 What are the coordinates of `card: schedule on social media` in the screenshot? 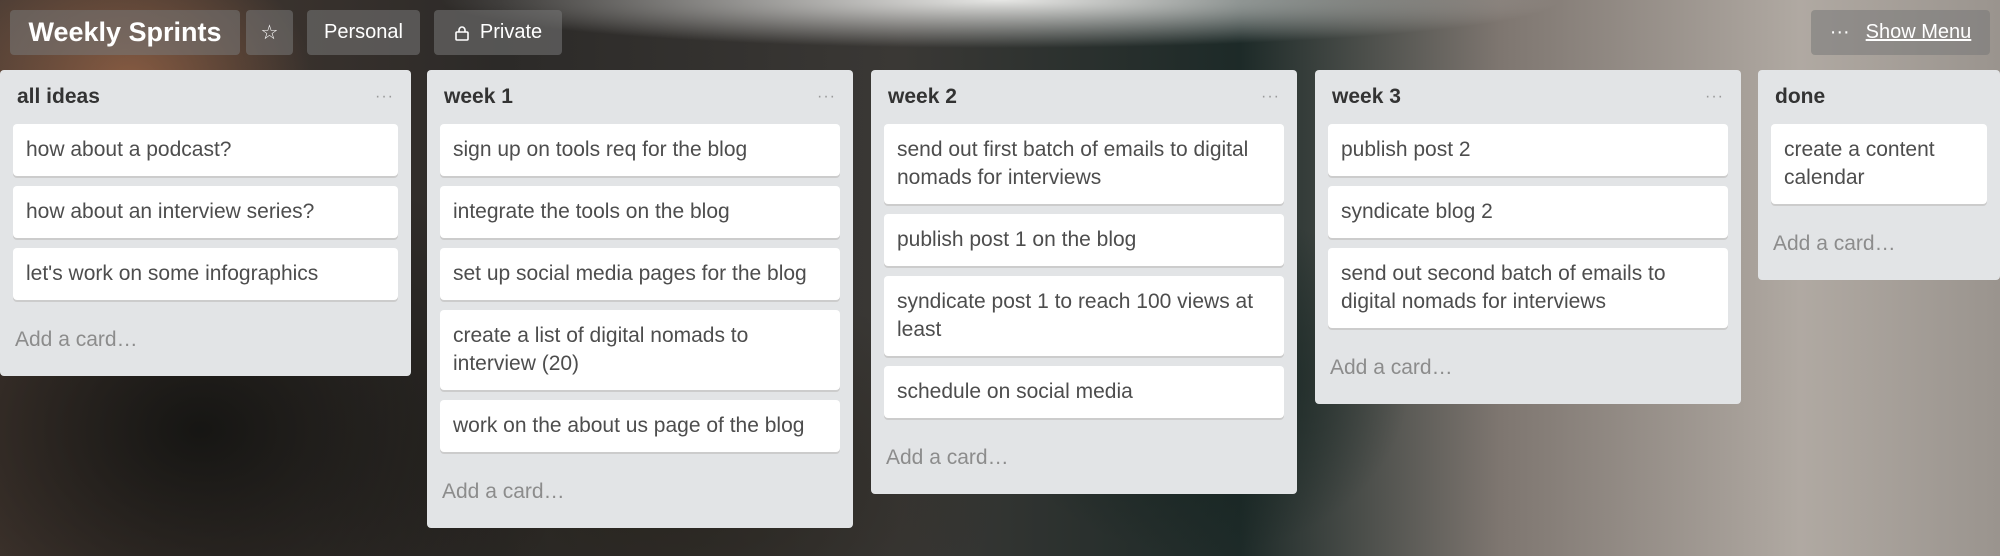 It's located at (1084, 392).